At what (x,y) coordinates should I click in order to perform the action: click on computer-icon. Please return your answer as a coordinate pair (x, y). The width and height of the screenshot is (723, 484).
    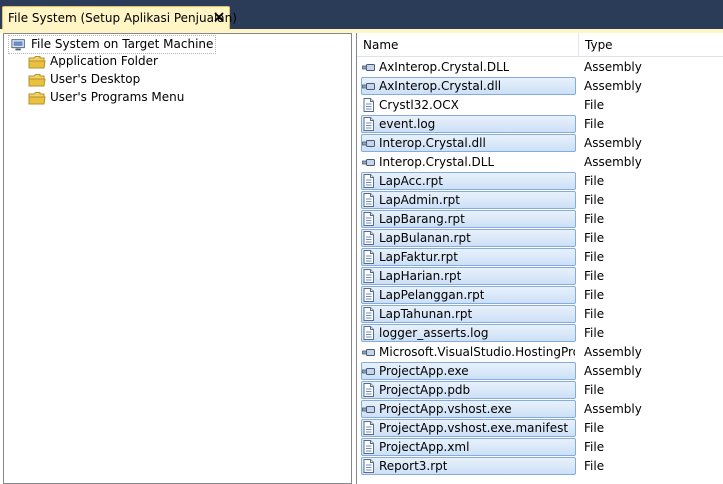
    Looking at the image, I should click on (18, 44).